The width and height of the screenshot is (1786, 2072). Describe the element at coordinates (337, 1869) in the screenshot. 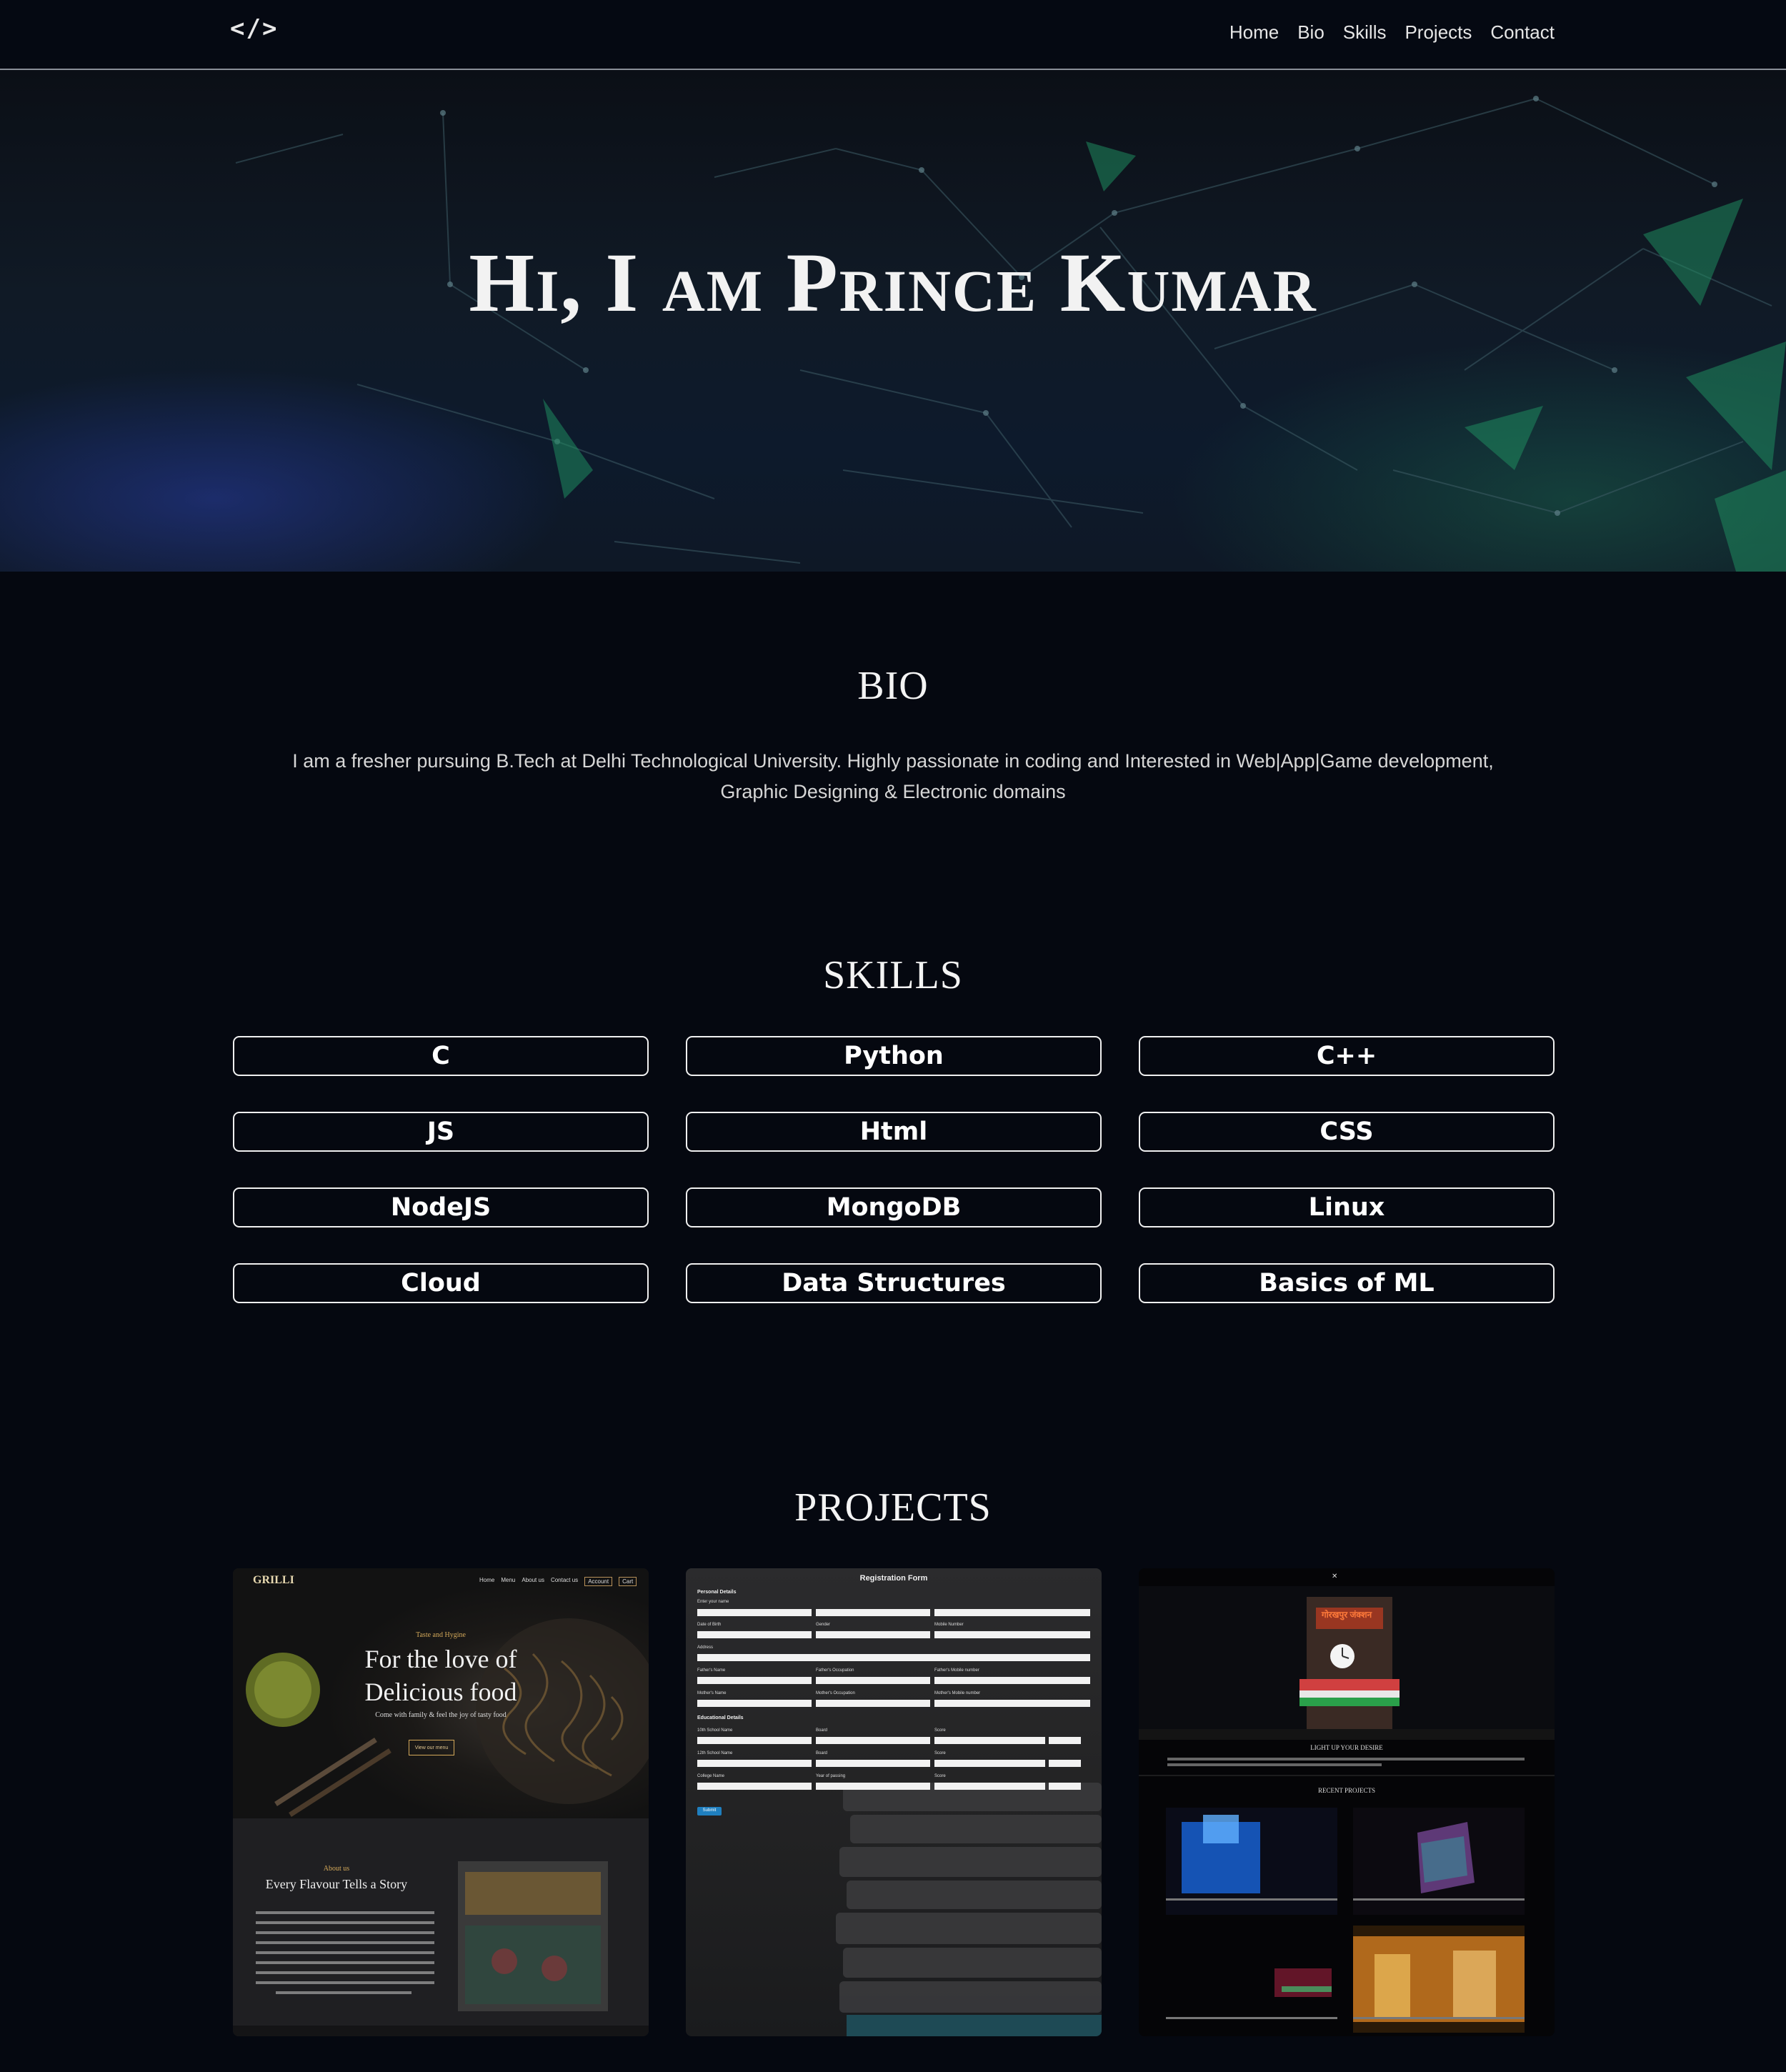

I see `grilli-about-kicker: About us` at that location.